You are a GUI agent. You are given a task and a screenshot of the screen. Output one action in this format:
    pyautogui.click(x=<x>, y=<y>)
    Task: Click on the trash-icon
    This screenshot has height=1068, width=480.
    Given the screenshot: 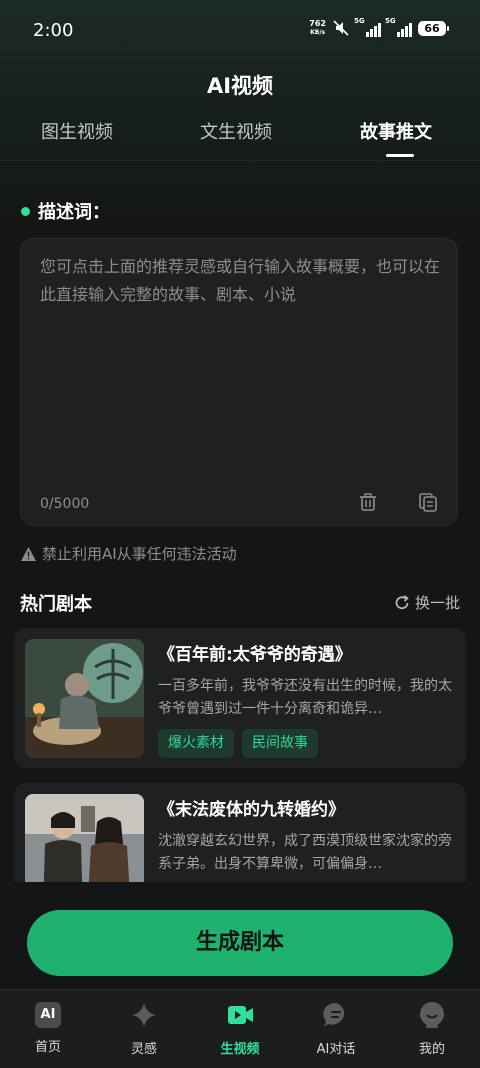 What is the action you would take?
    pyautogui.click(x=368, y=502)
    